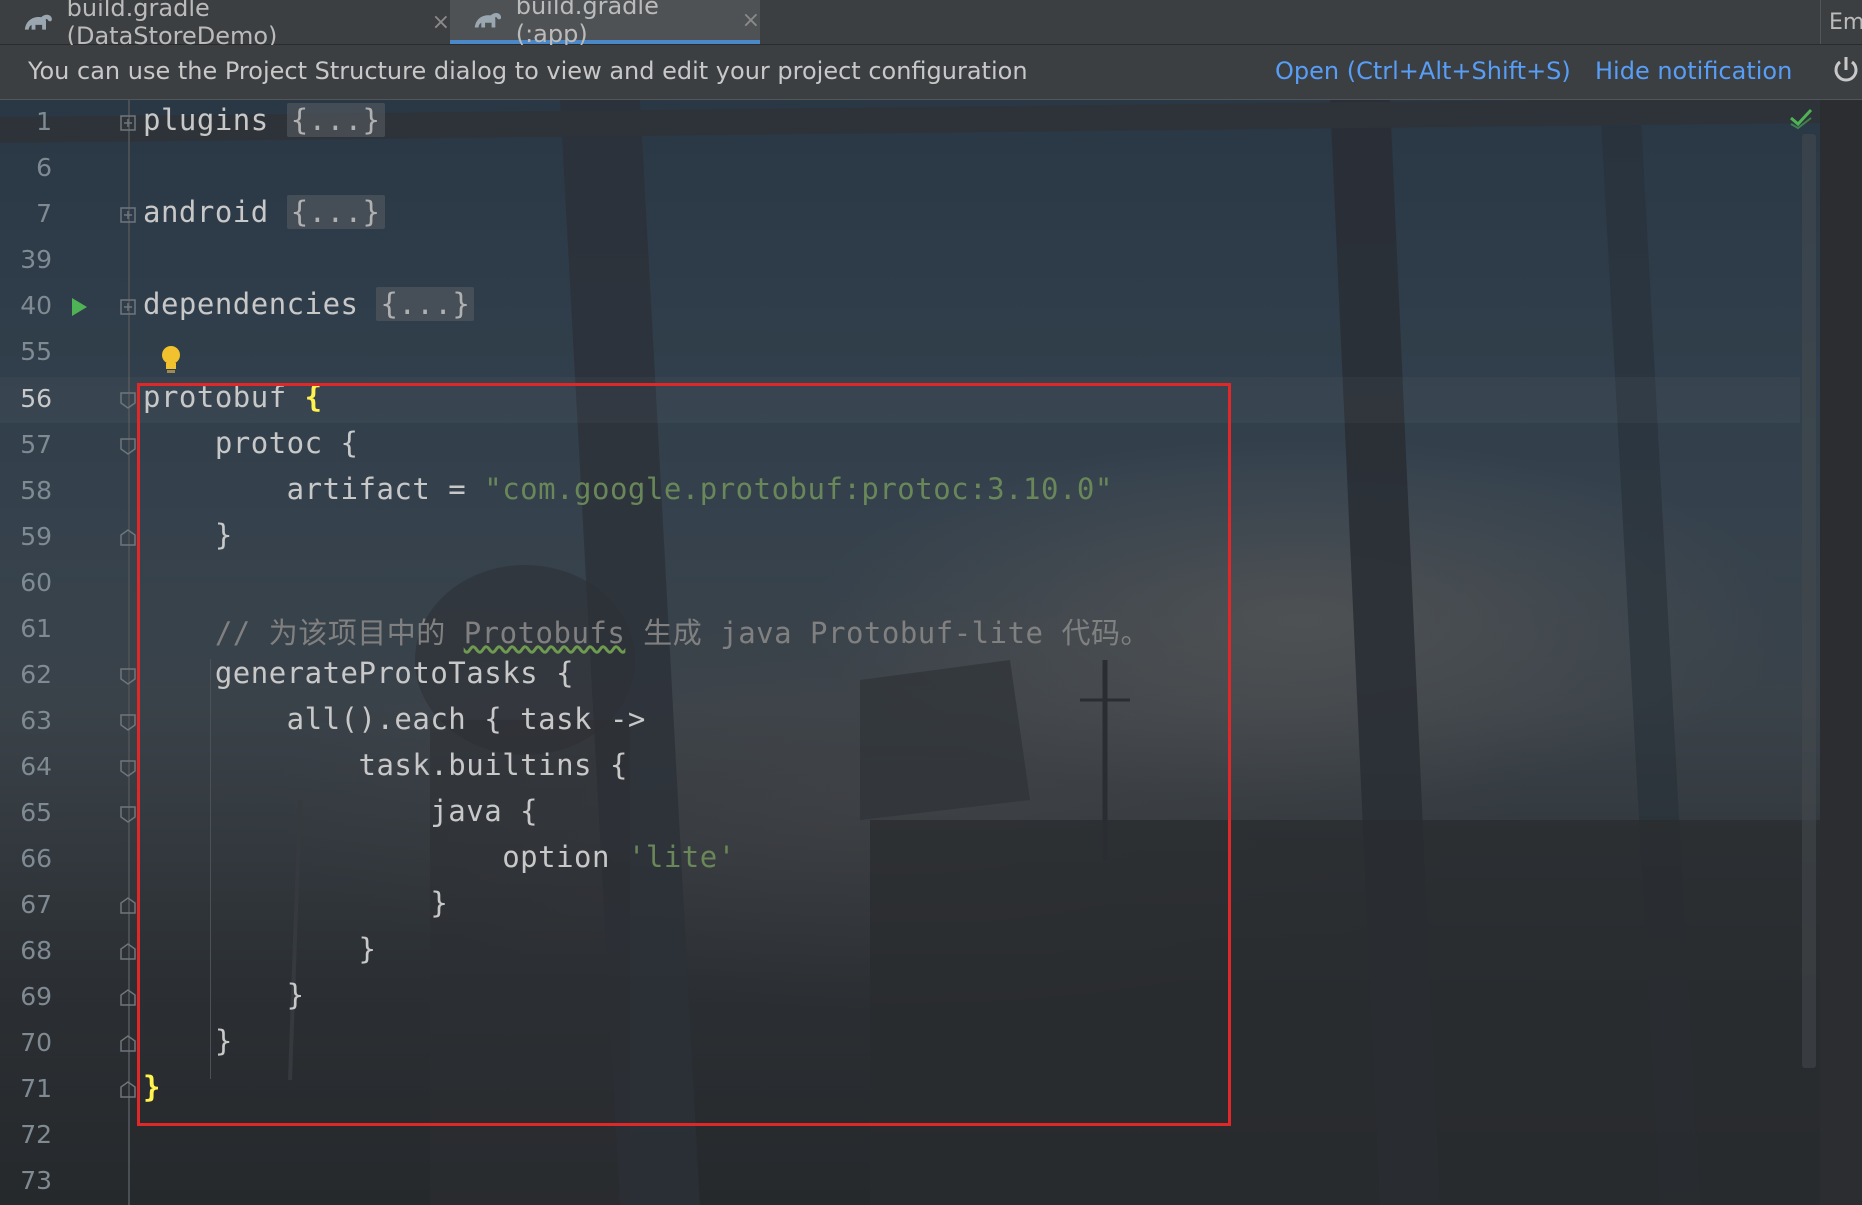 This screenshot has height=1205, width=1862. I want to click on code-text: dependencies {...}, so click(309, 304).